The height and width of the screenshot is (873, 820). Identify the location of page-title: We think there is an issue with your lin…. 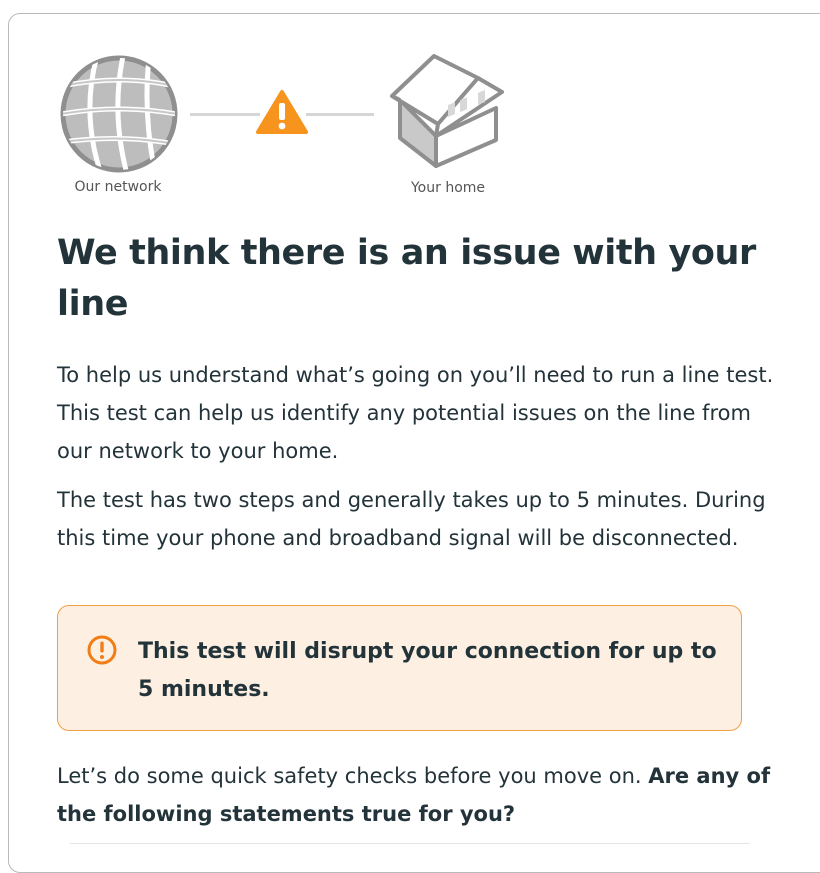
(406, 278).